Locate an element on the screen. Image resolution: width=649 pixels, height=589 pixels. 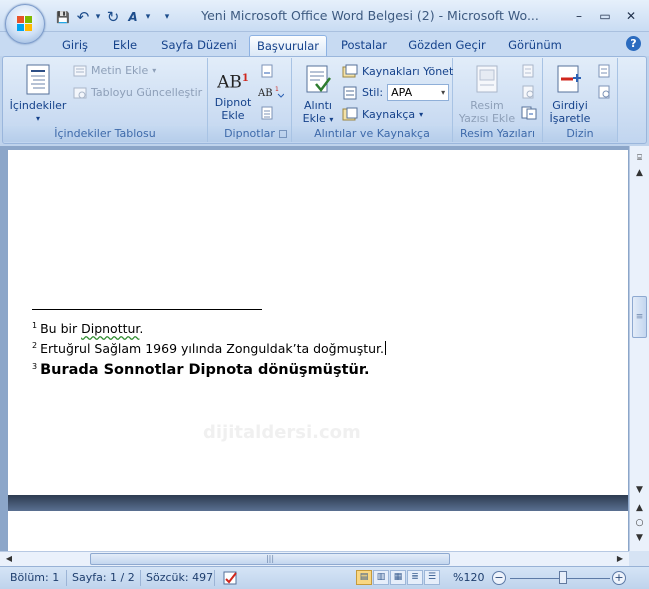
scroll-up-icon: ▲ is located at coordinates (639, 173).